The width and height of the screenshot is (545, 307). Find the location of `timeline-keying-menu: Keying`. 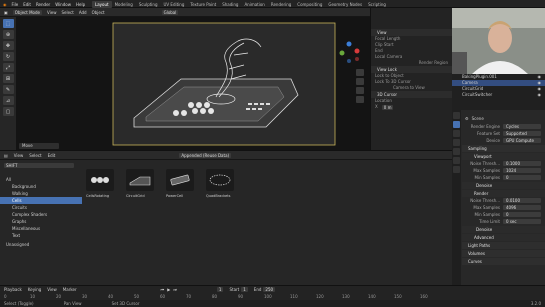

timeline-keying-menu: Keying is located at coordinates (34, 289).